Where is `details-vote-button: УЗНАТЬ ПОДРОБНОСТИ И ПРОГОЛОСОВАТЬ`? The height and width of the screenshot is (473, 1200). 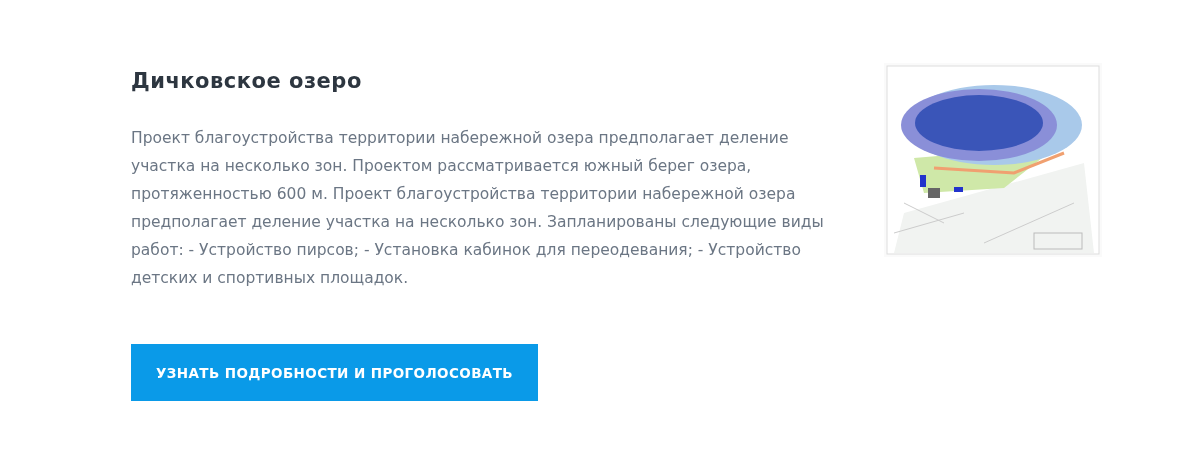
details-vote-button: УЗНАТЬ ПОДРОБНОСТИ И ПРОГОЛОСОВАТЬ is located at coordinates (334, 372).